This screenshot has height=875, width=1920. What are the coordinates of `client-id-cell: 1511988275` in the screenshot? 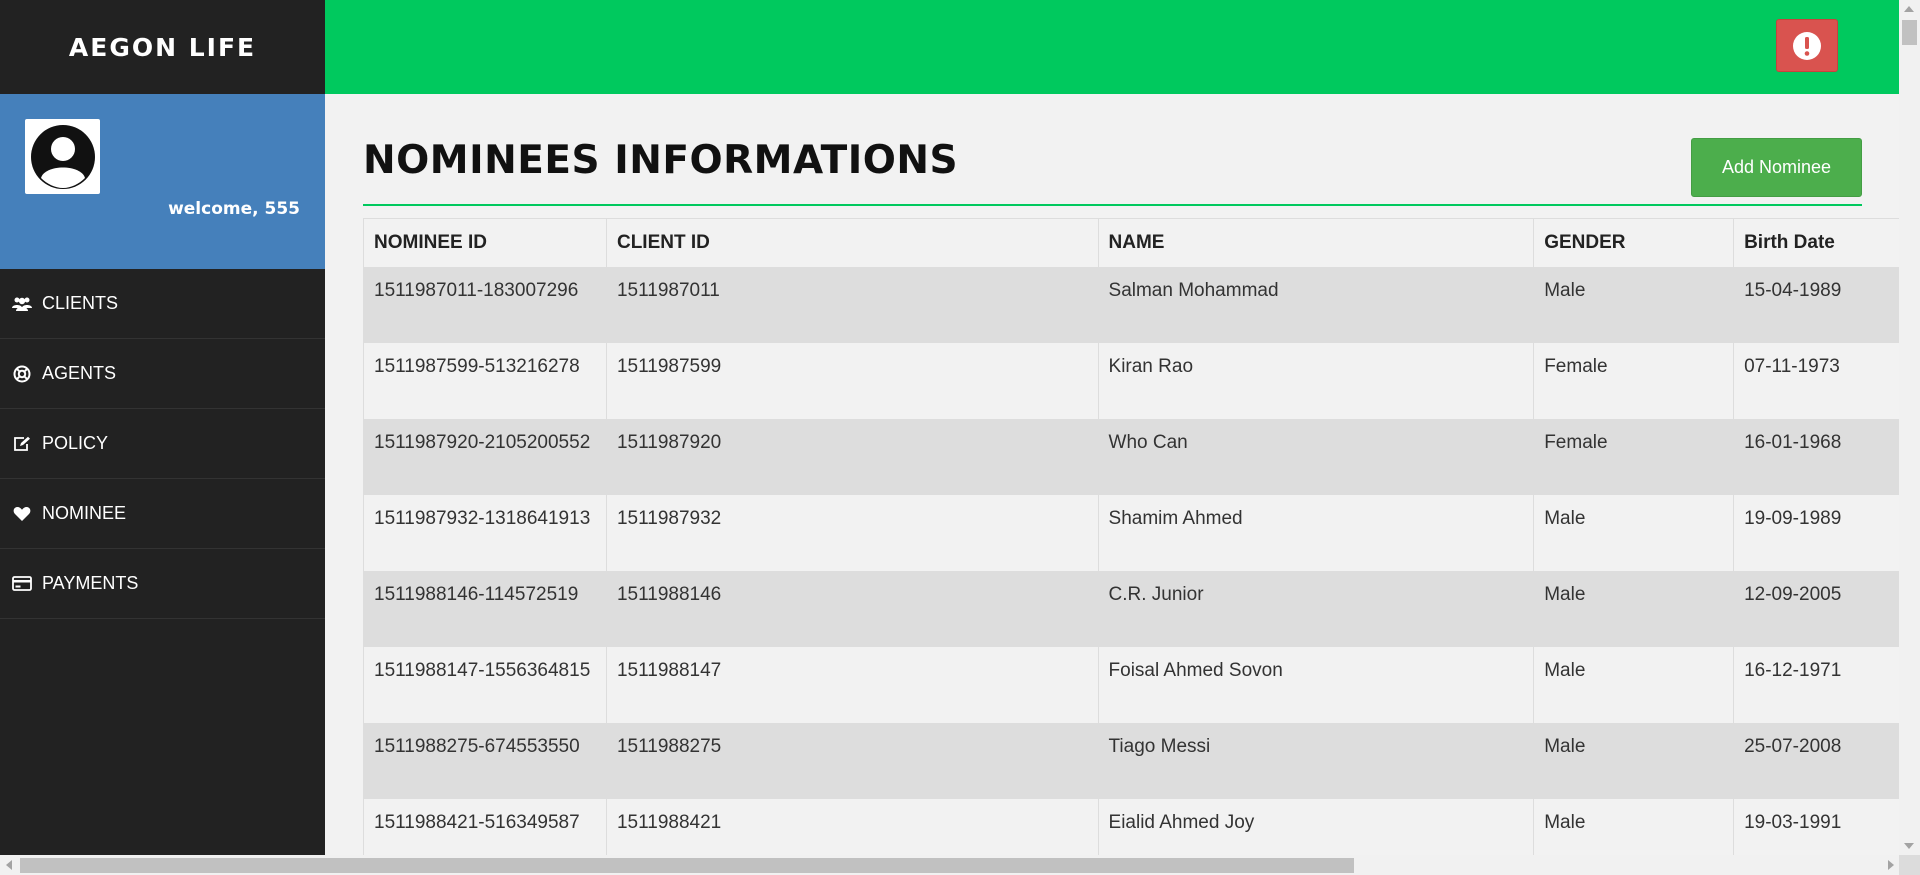 It's located at (852, 760).